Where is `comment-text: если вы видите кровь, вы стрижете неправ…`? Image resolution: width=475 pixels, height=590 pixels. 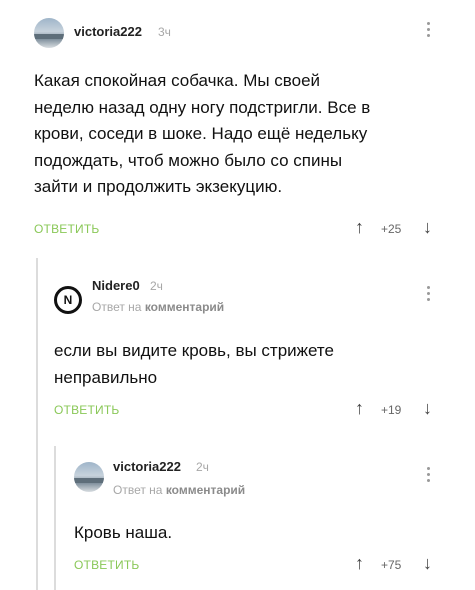
comment-text: если вы видите кровь, вы стрижете неправ… is located at coordinates (194, 364).